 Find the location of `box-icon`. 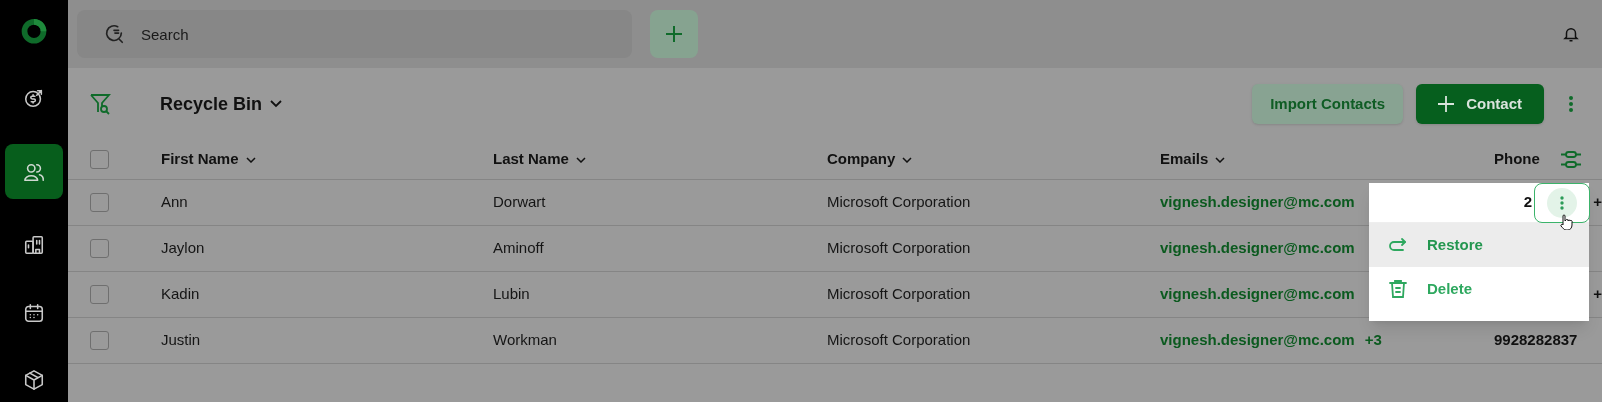

box-icon is located at coordinates (34, 380).